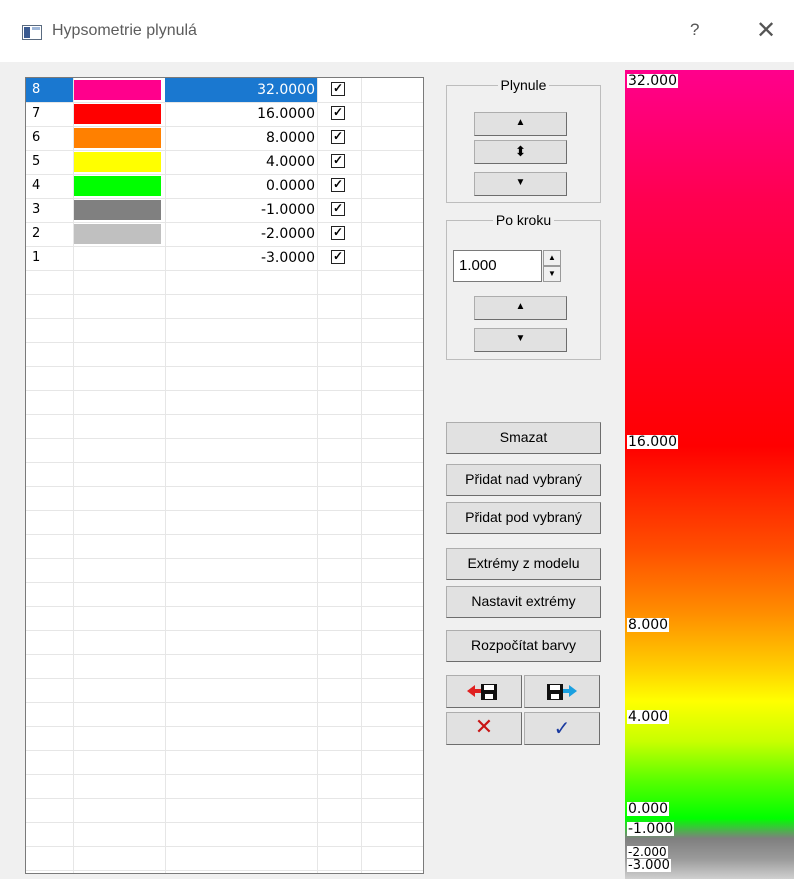 The width and height of the screenshot is (794, 879). Describe the element at coordinates (694, 30) in the screenshot. I see `help-button: ?` at that location.